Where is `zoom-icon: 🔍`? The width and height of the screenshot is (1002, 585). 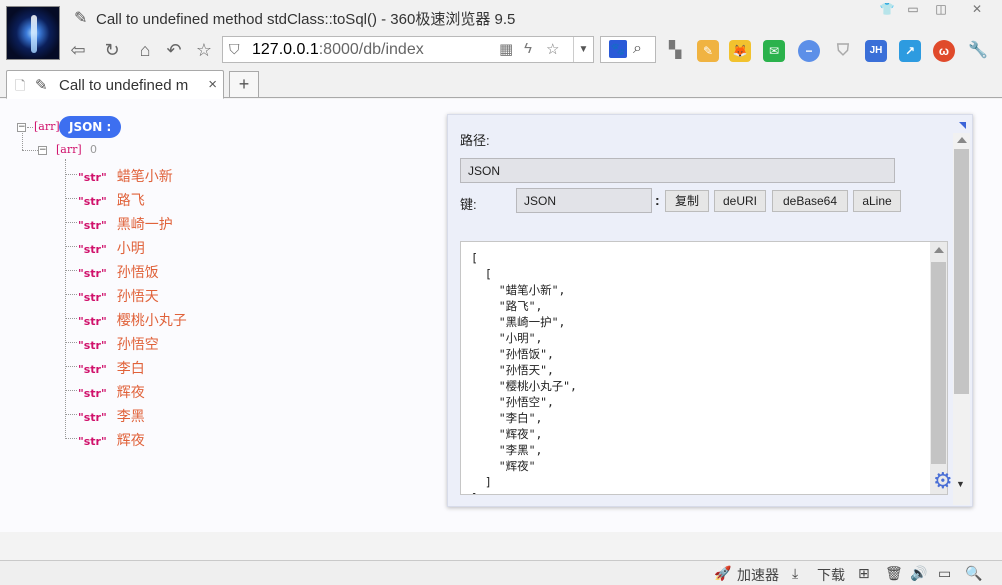
zoom-icon: 🔍 is located at coordinates (973, 573).